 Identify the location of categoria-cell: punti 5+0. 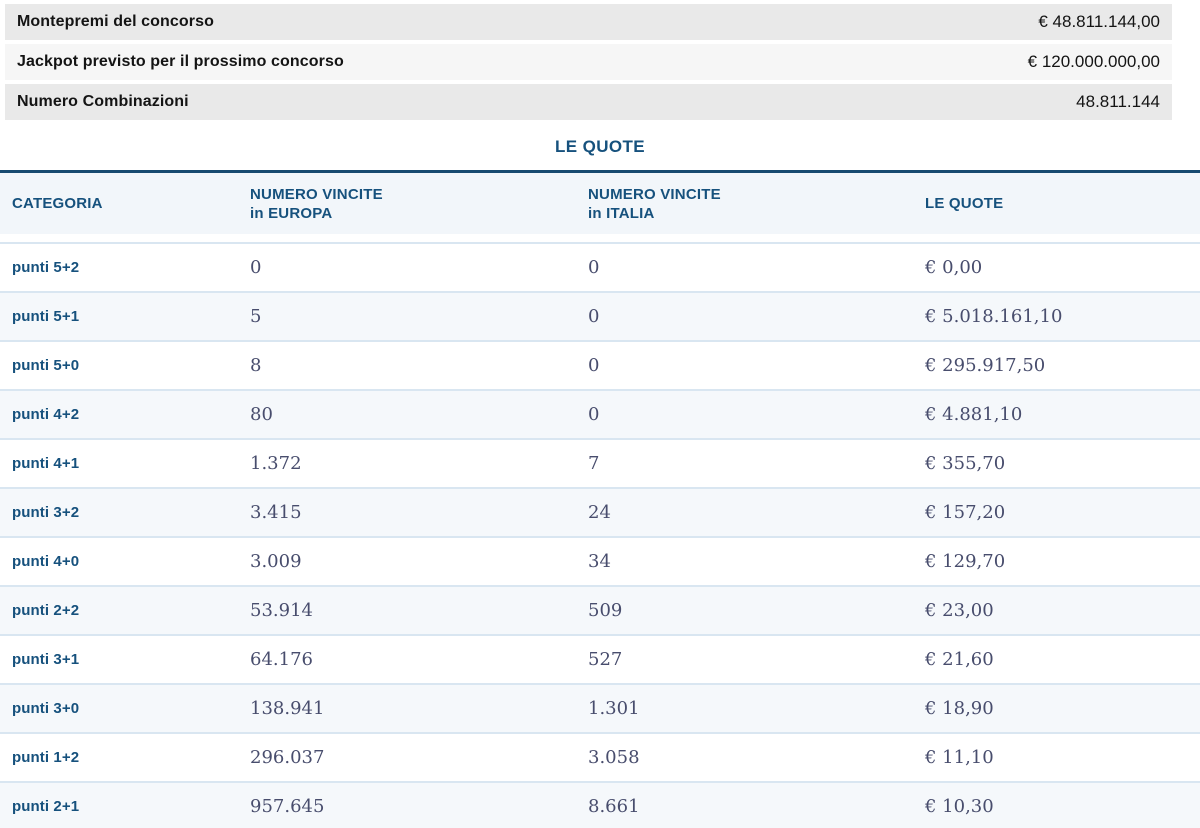
(46, 365).